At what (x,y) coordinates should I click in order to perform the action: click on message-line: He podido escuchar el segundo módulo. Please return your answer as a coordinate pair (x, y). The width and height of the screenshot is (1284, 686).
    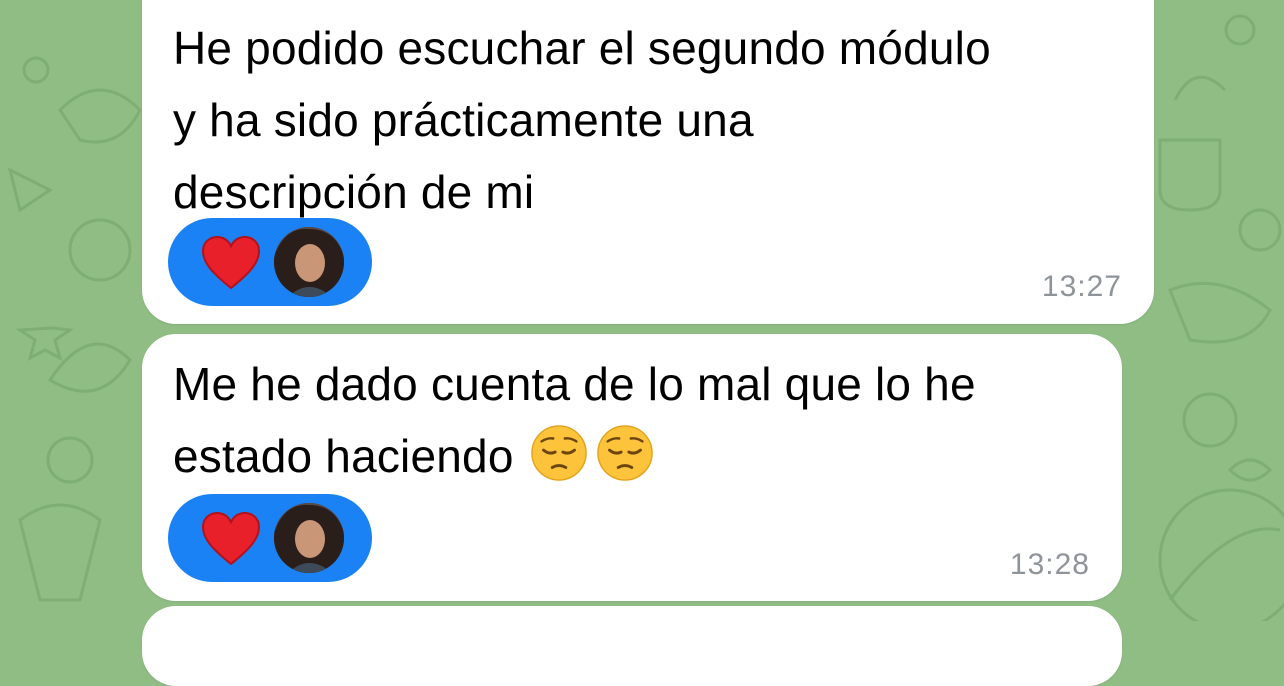
    Looking at the image, I should click on (582, 48).